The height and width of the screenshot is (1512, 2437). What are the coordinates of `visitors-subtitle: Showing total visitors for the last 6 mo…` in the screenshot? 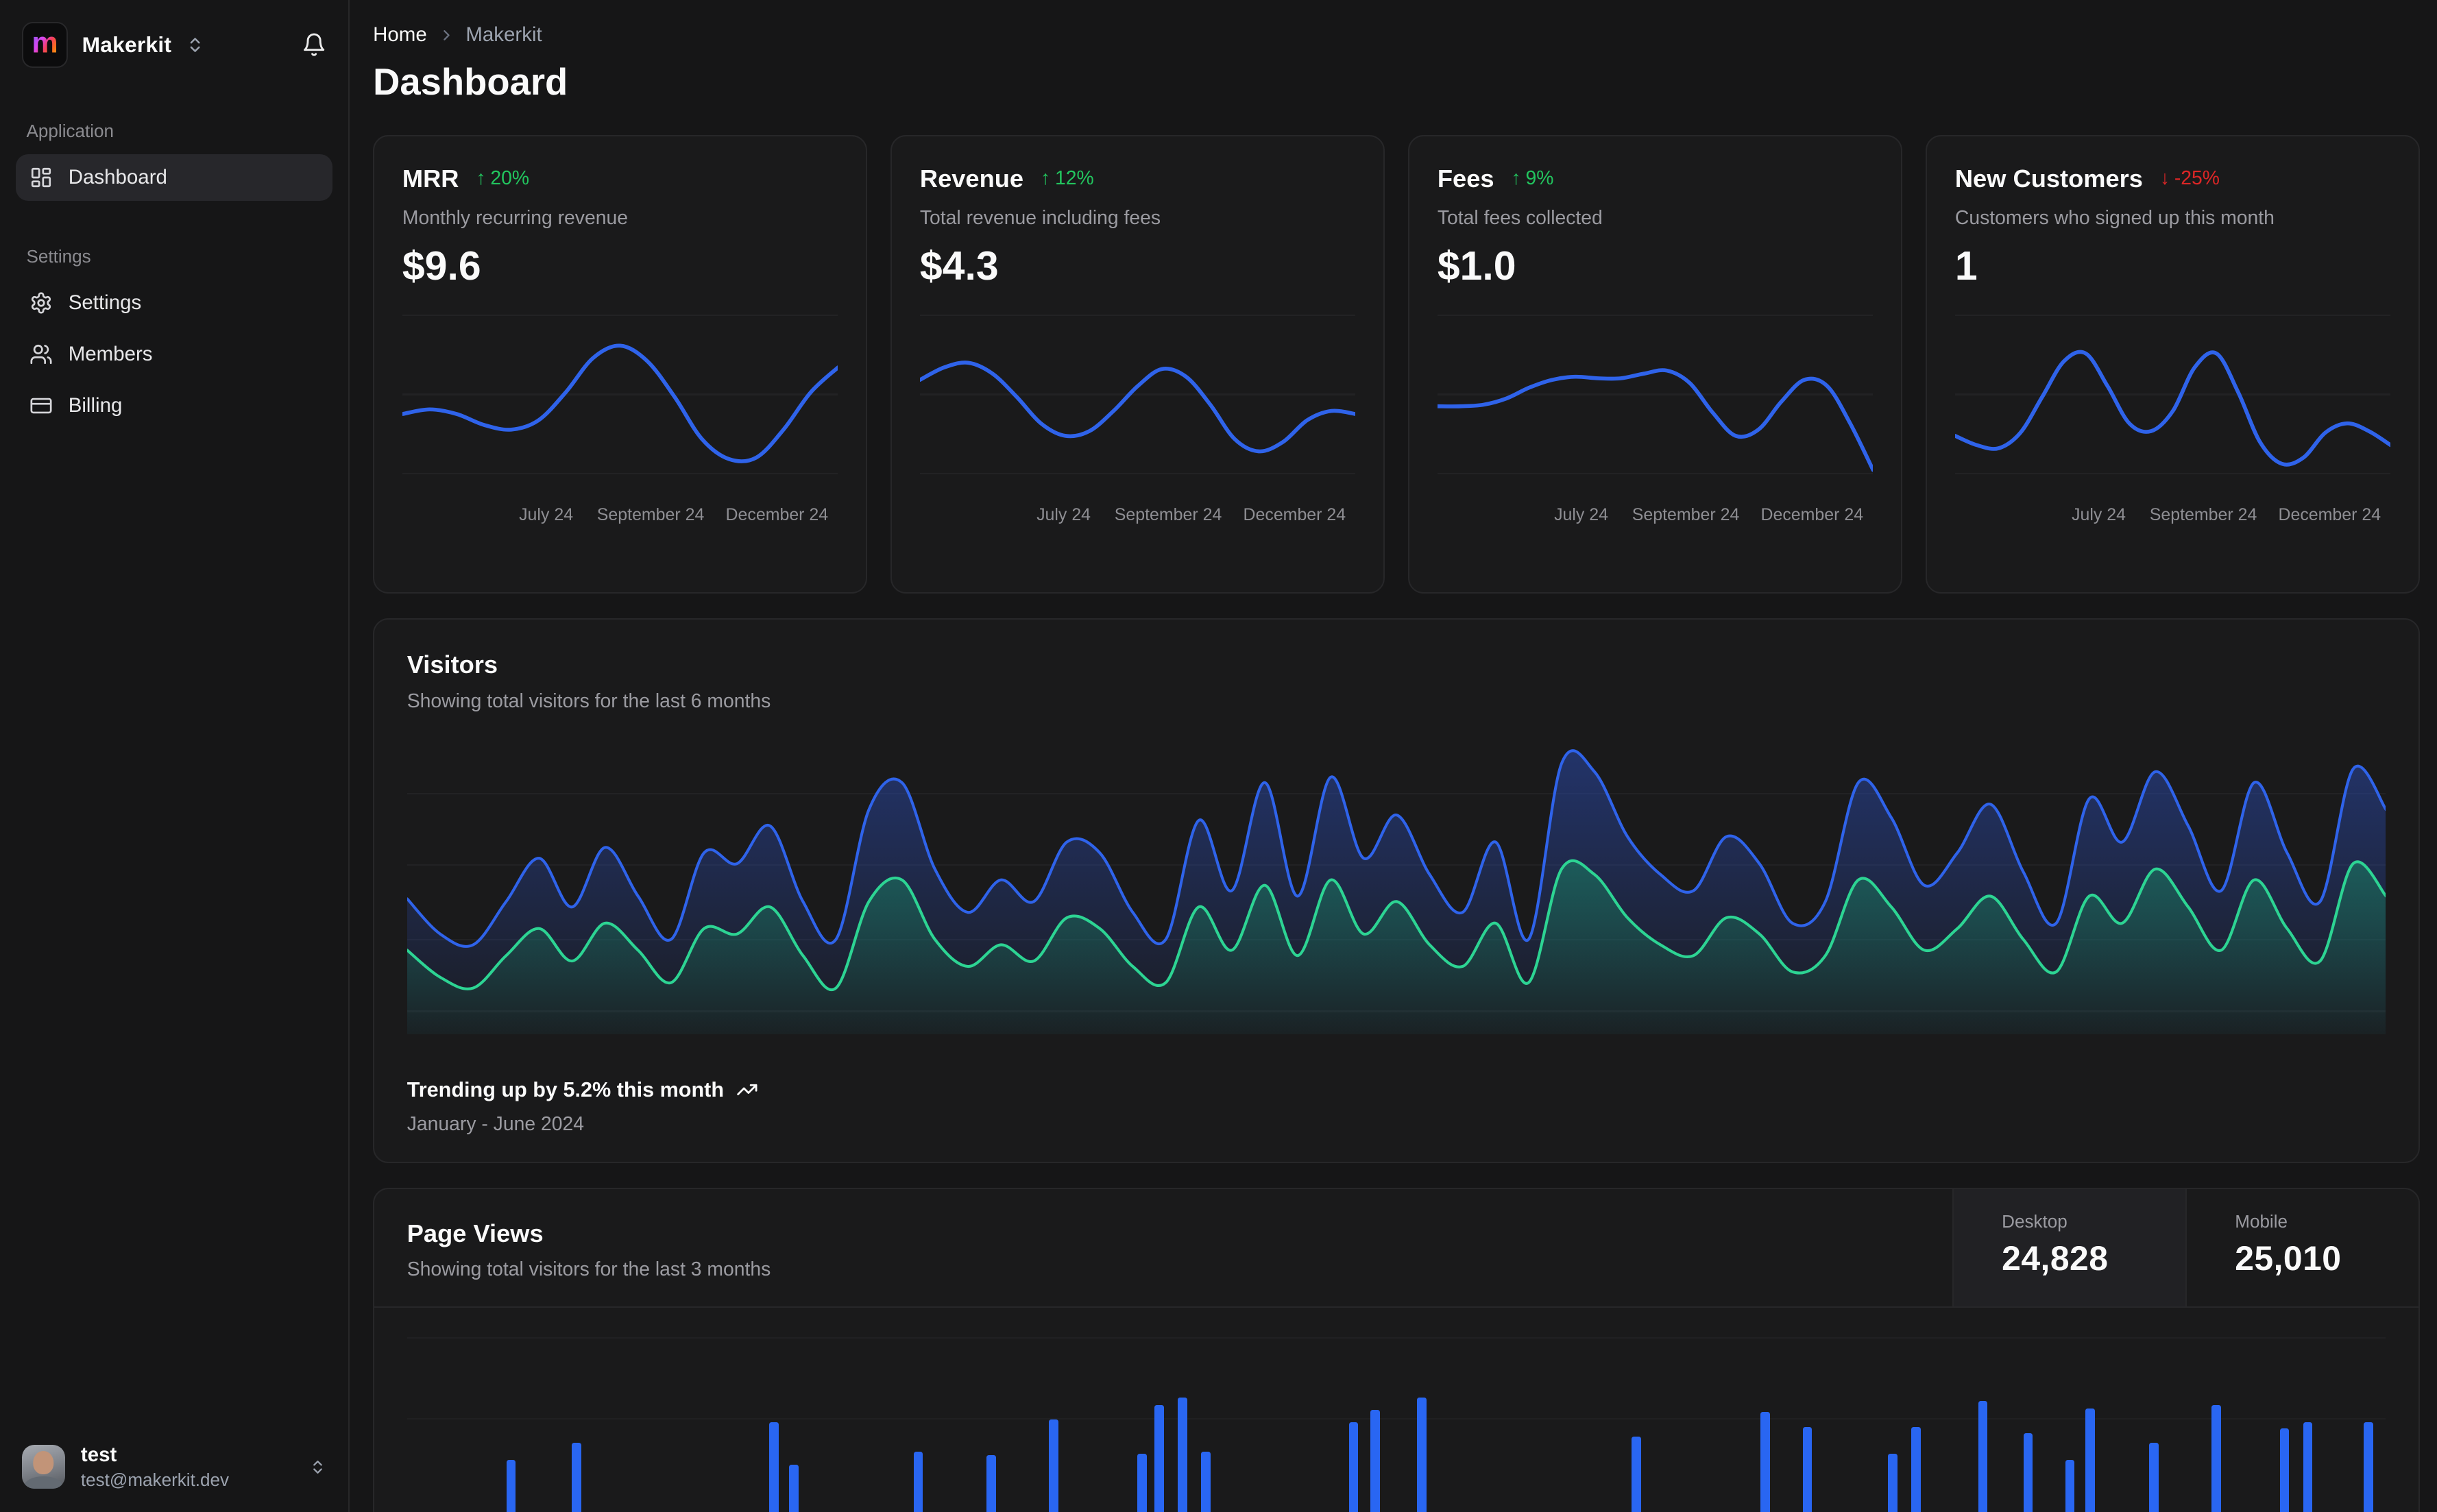 It's located at (589, 701).